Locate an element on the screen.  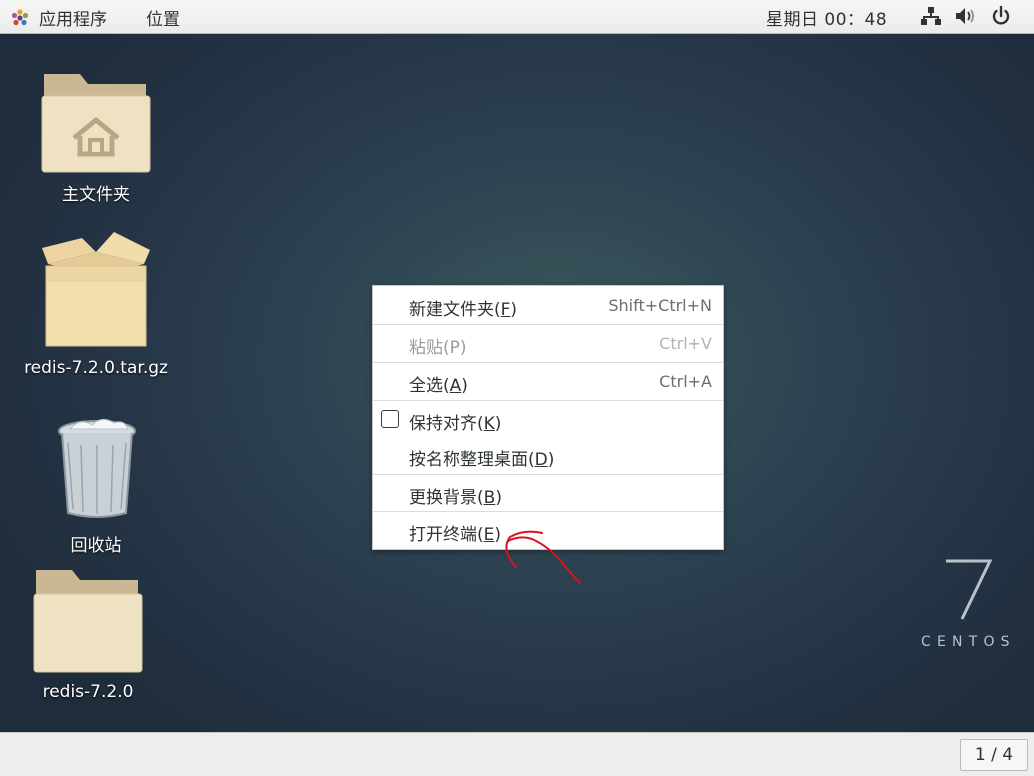
top-panel: 应用程序 位置 星期日 00：48 is located at coordinates (517, 17).